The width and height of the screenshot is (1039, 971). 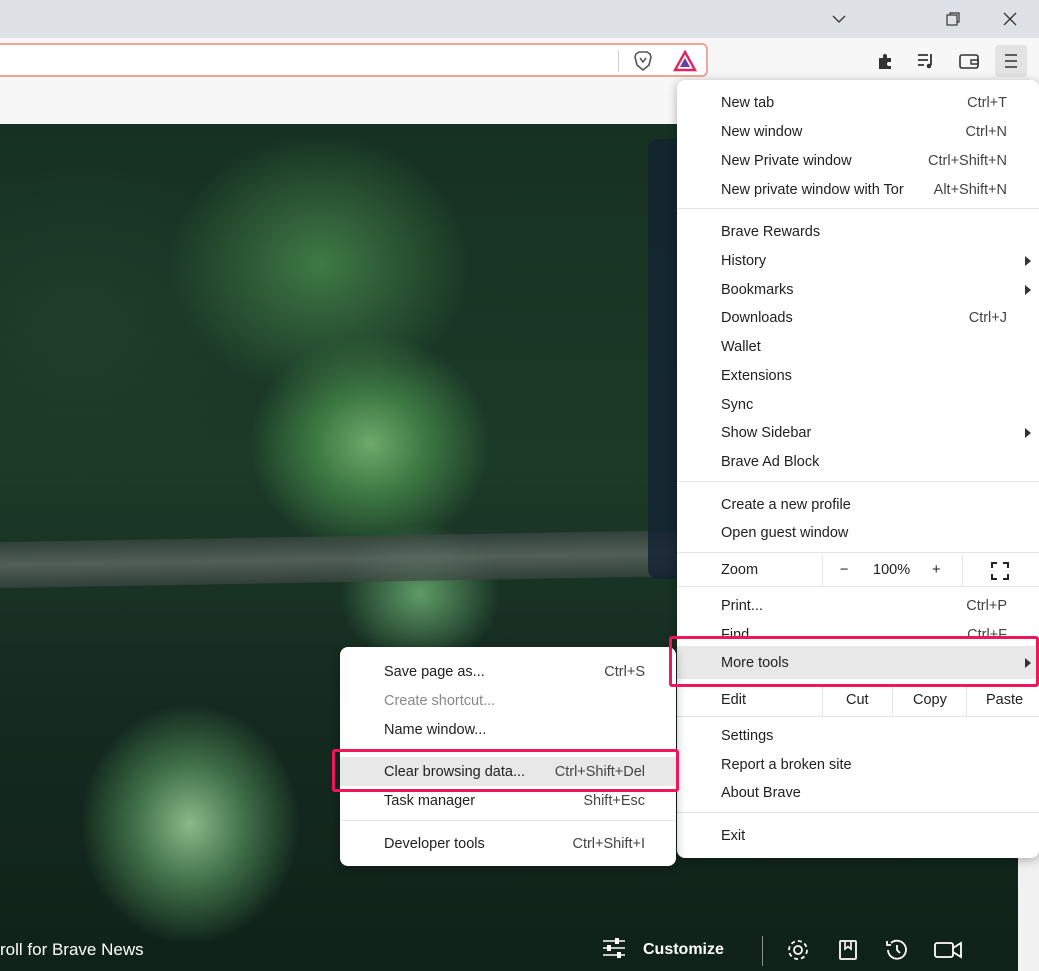 What do you see at coordinates (969, 61) in the screenshot?
I see `wallet-icon` at bounding box center [969, 61].